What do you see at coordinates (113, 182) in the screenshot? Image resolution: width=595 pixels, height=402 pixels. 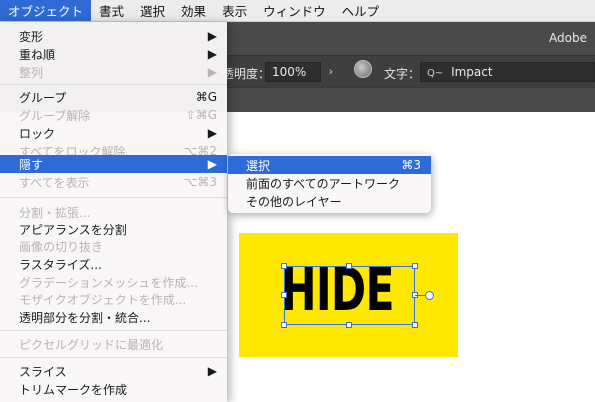 I see `menu-item-show-all: すべてを表示 ⌥⌘3` at bounding box center [113, 182].